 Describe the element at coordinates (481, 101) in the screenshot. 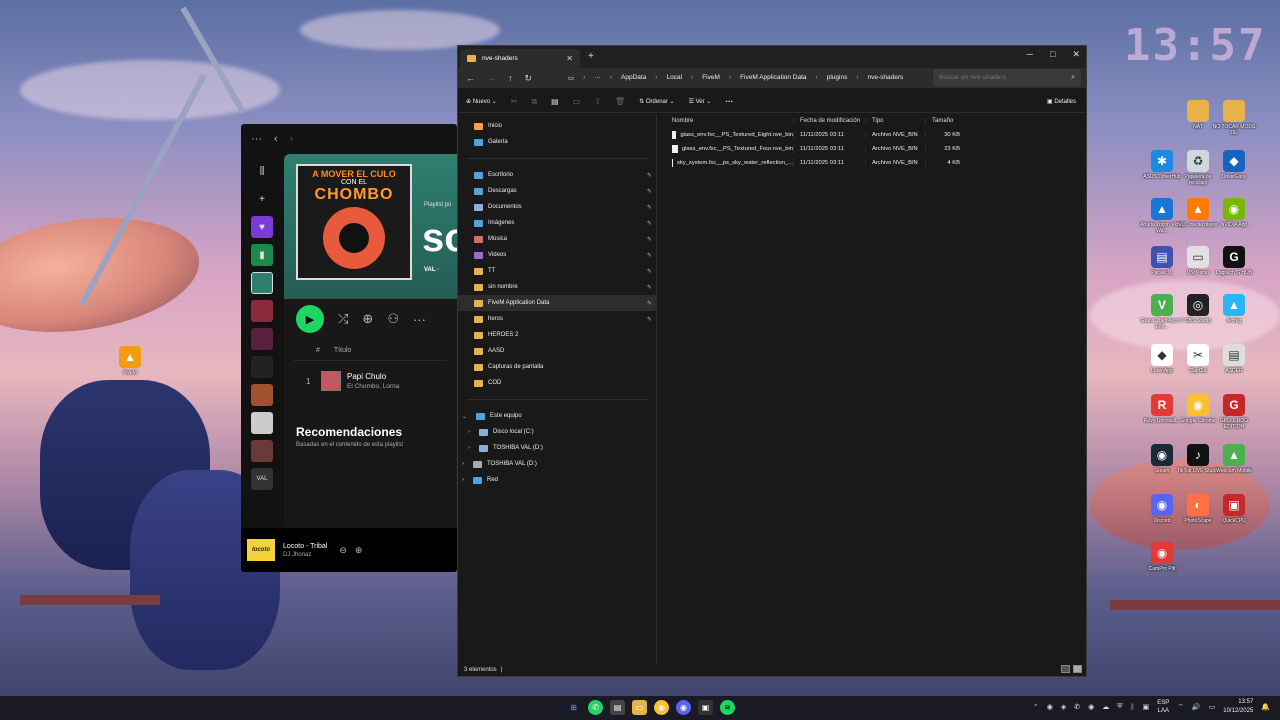

I see `new-button: ⊕ Nuevo ⌄` at that location.